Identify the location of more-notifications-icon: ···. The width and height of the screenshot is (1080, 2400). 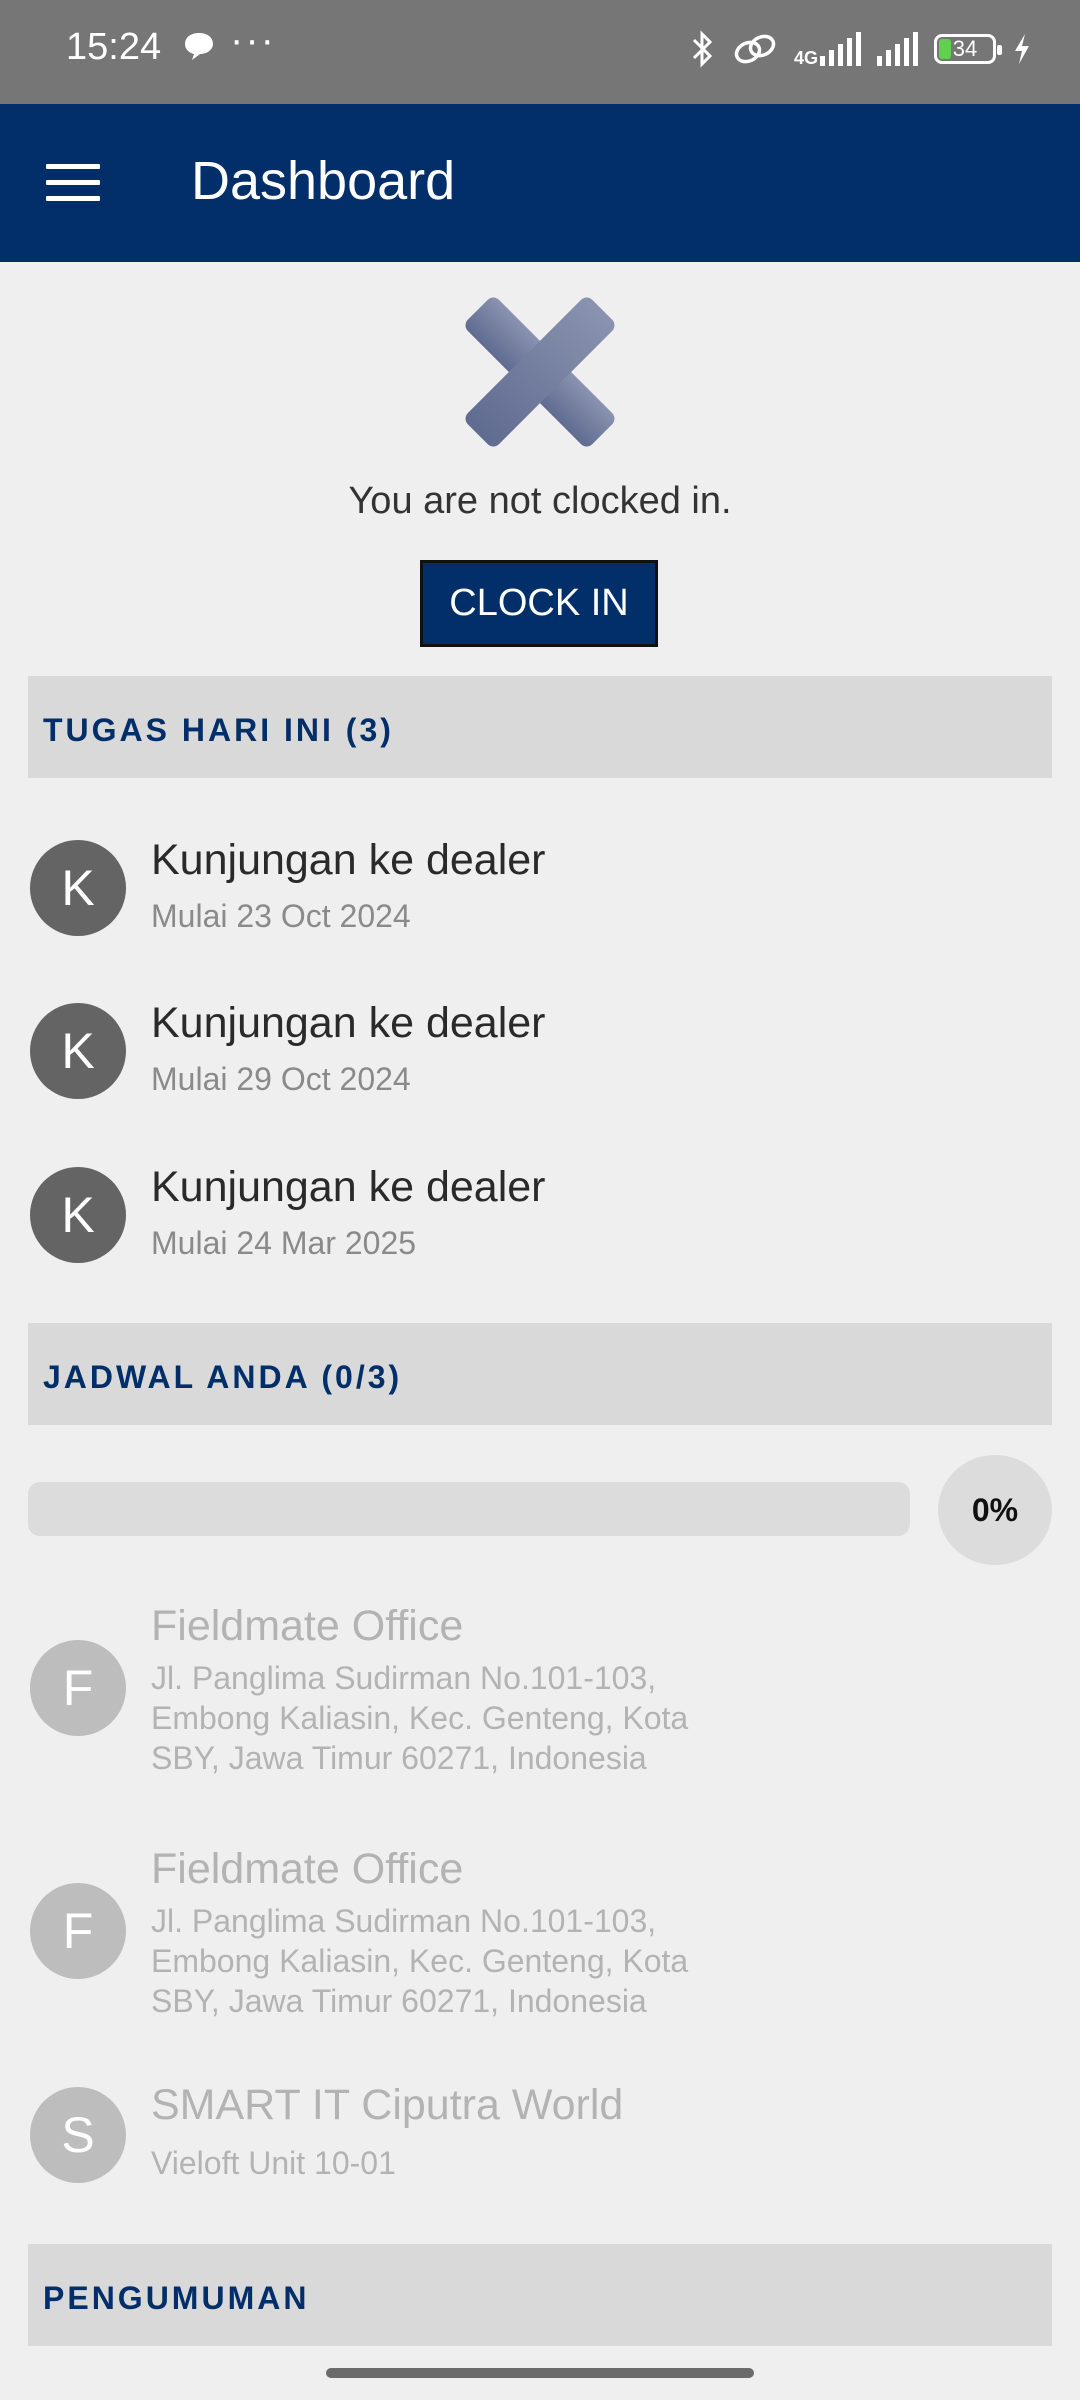
(253, 40).